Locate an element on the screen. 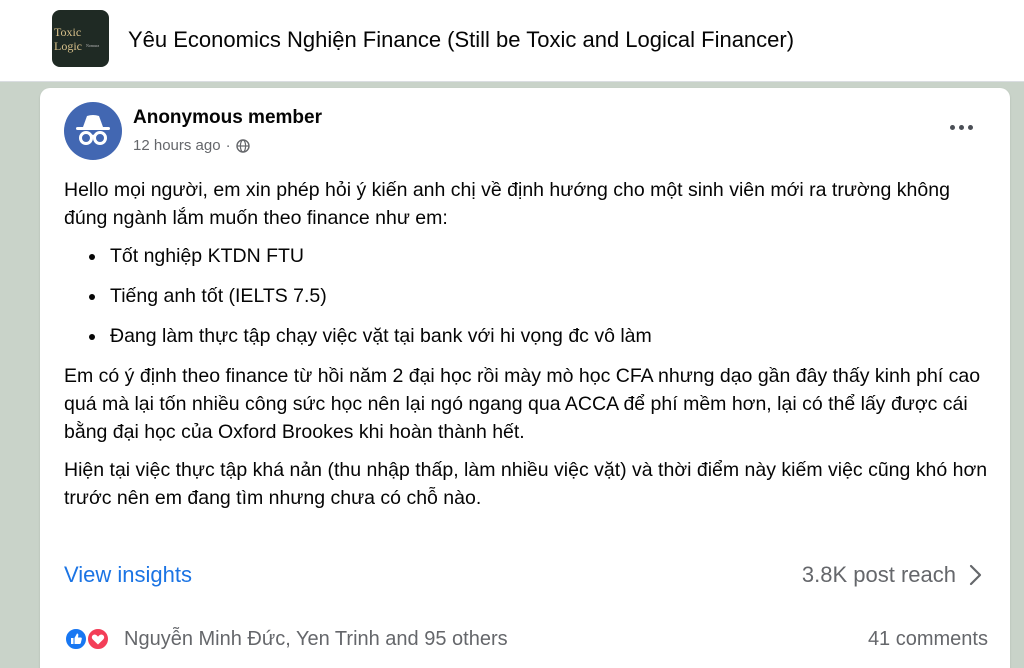  bullet-item: Tốt nghiệp KTDN FTU is located at coordinates (529, 256).